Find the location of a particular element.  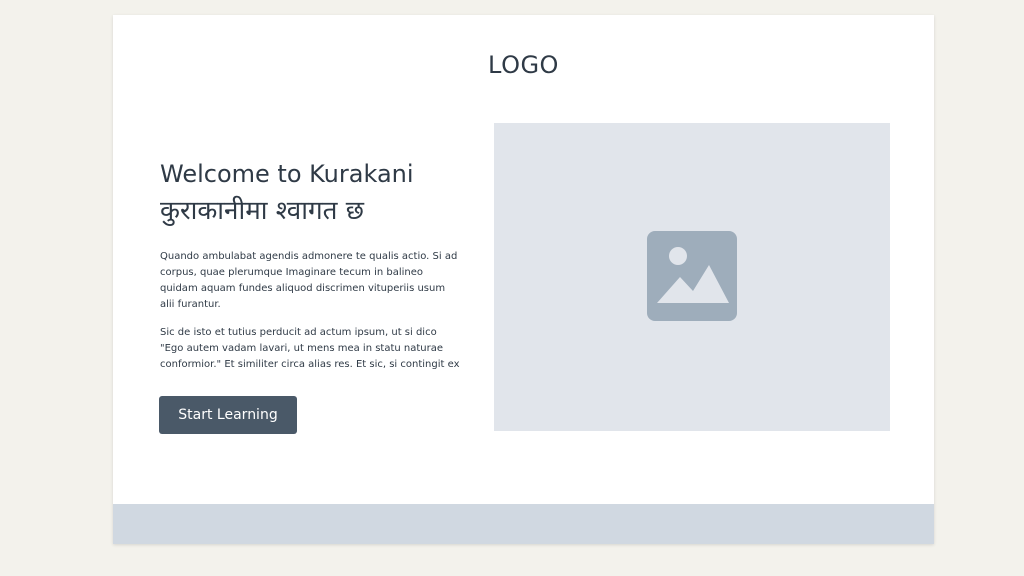

logo: LOGO is located at coordinates (523, 65).